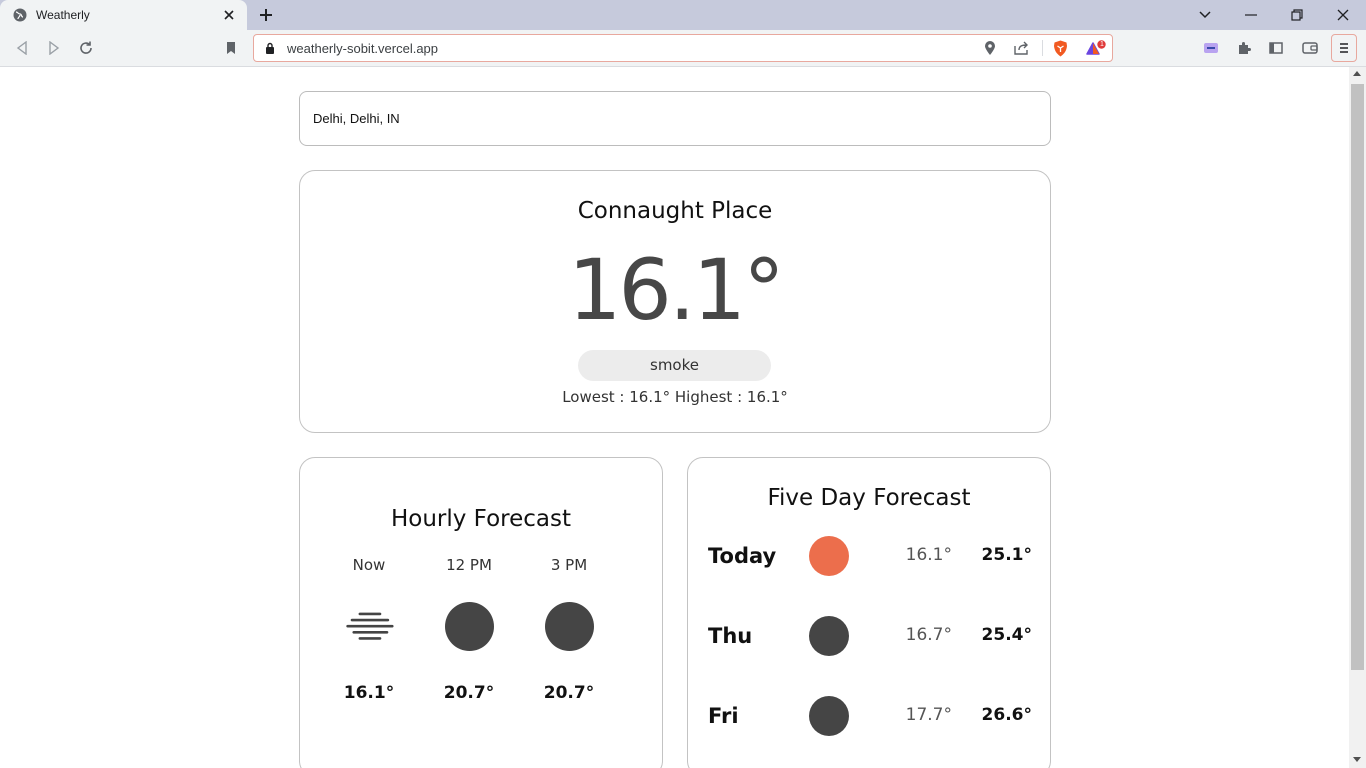 The width and height of the screenshot is (1366, 768). What do you see at coordinates (469, 565) in the screenshot?
I see `hourly-time: 12 PM` at bounding box center [469, 565].